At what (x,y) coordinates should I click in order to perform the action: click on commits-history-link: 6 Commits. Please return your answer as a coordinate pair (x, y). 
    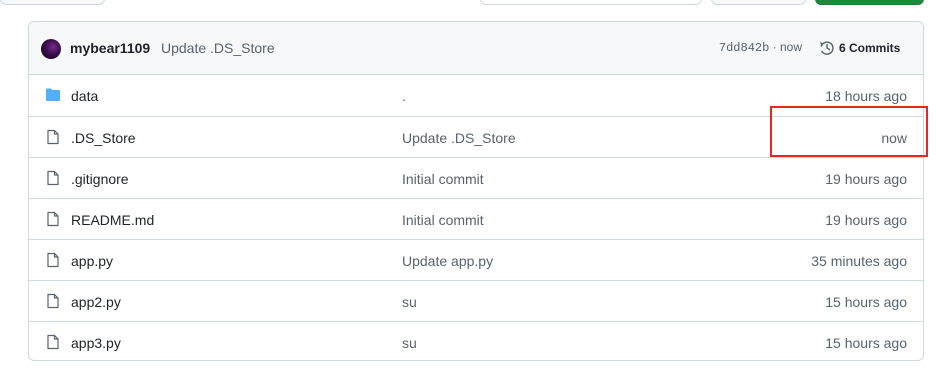
    Looking at the image, I should click on (859, 48).